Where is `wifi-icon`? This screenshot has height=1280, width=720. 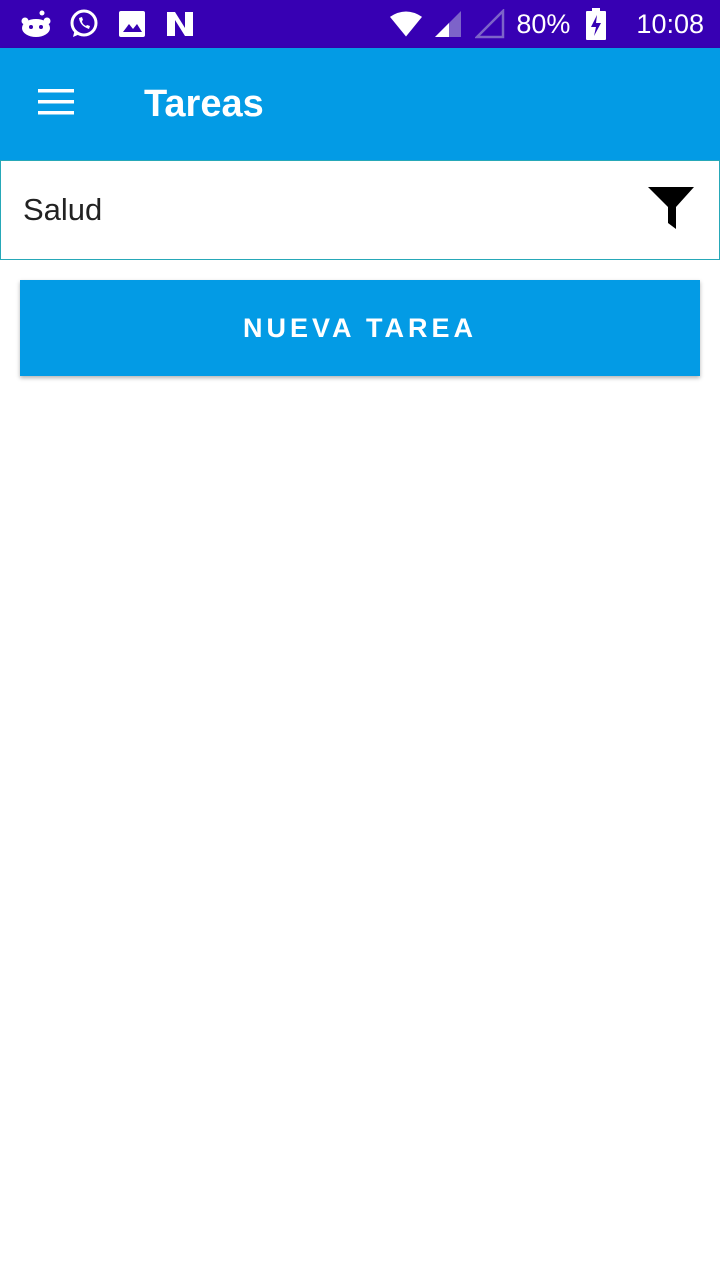 wifi-icon is located at coordinates (406, 24).